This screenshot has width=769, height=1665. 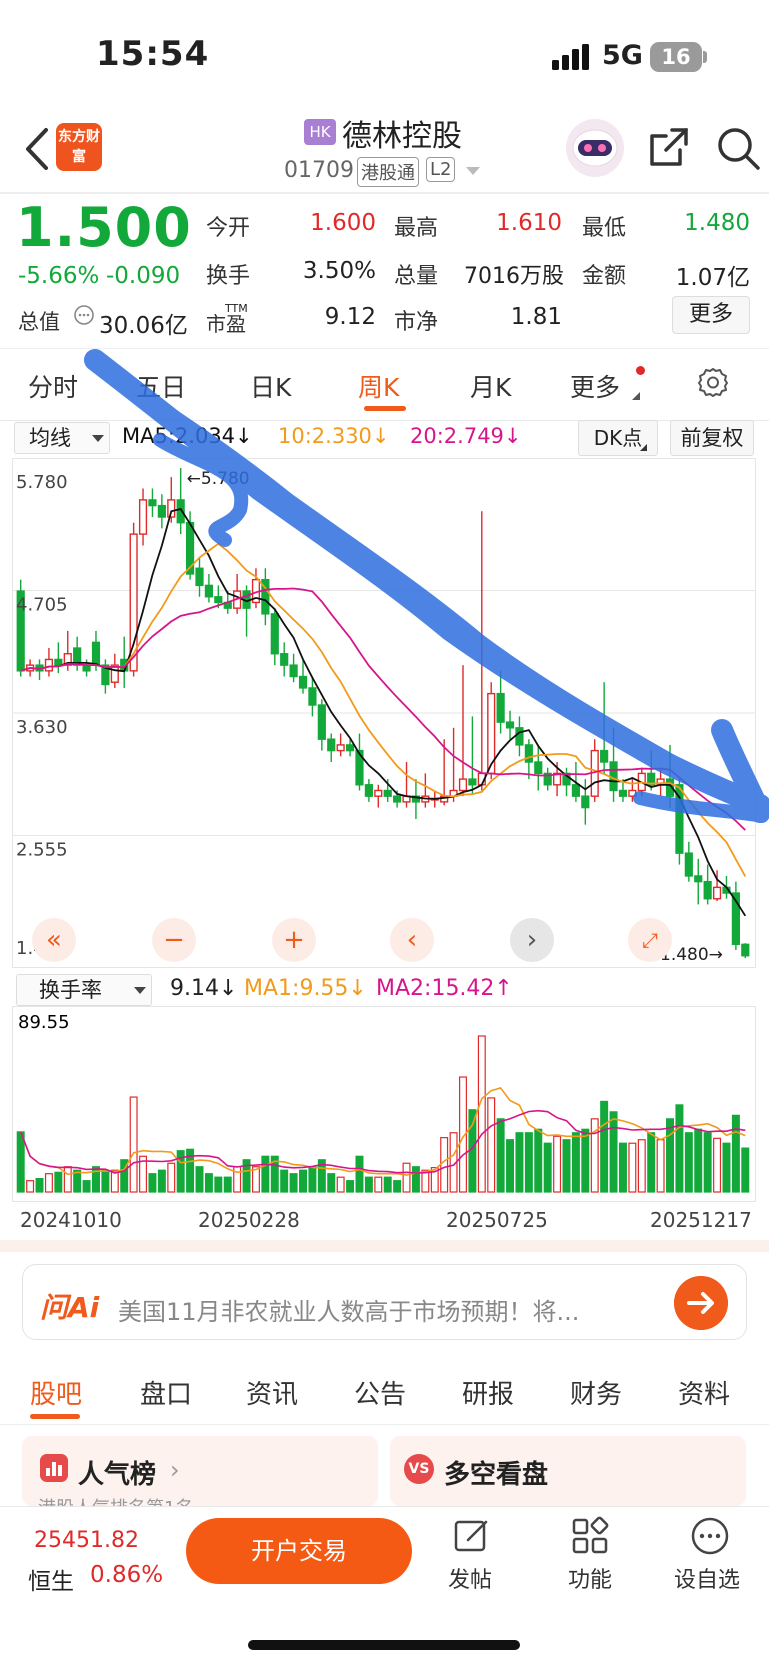 What do you see at coordinates (384, 1104) in the screenshot?
I see `turnover-chart: 89.55` at bounding box center [384, 1104].